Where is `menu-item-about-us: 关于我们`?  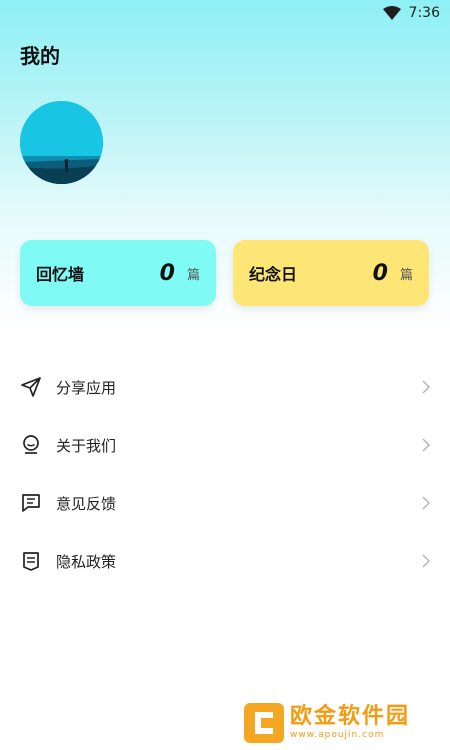 menu-item-about-us: 关于我们 is located at coordinates (225, 445).